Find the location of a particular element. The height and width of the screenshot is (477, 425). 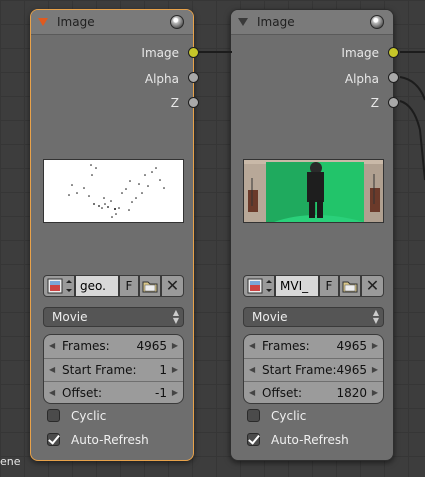

offset-field: ◀ Offset: -1 ▶ is located at coordinates (113, 392).